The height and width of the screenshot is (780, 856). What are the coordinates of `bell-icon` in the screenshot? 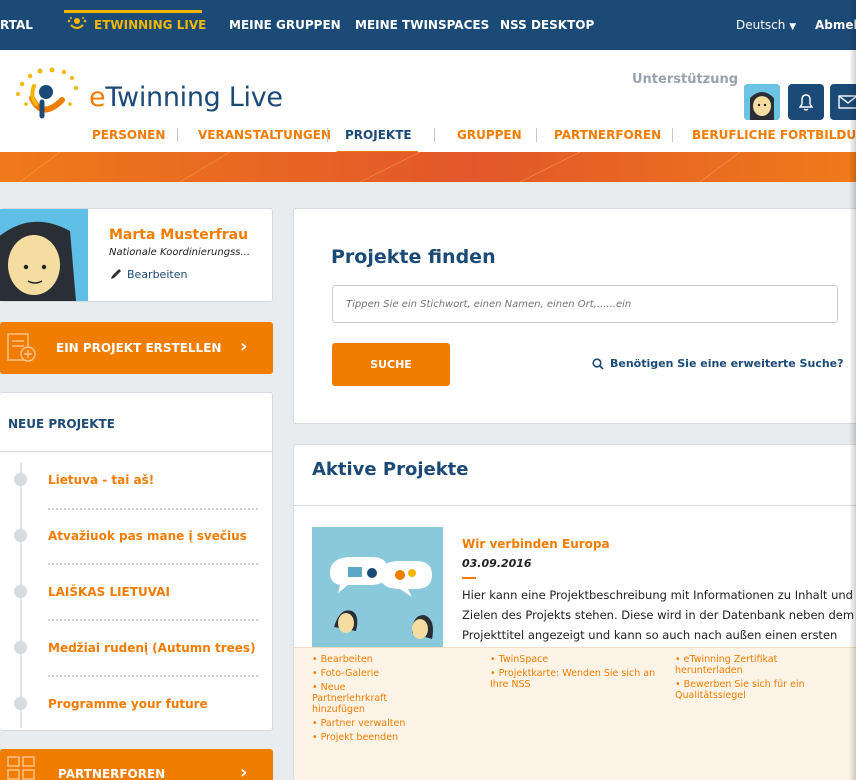 It's located at (806, 102).